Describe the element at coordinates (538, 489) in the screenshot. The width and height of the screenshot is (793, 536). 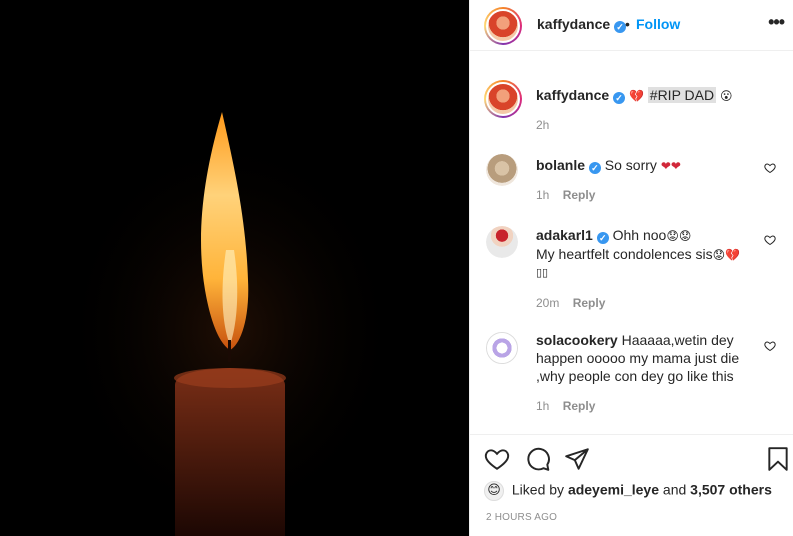
I see `likes-prefix: Liked by` at that location.